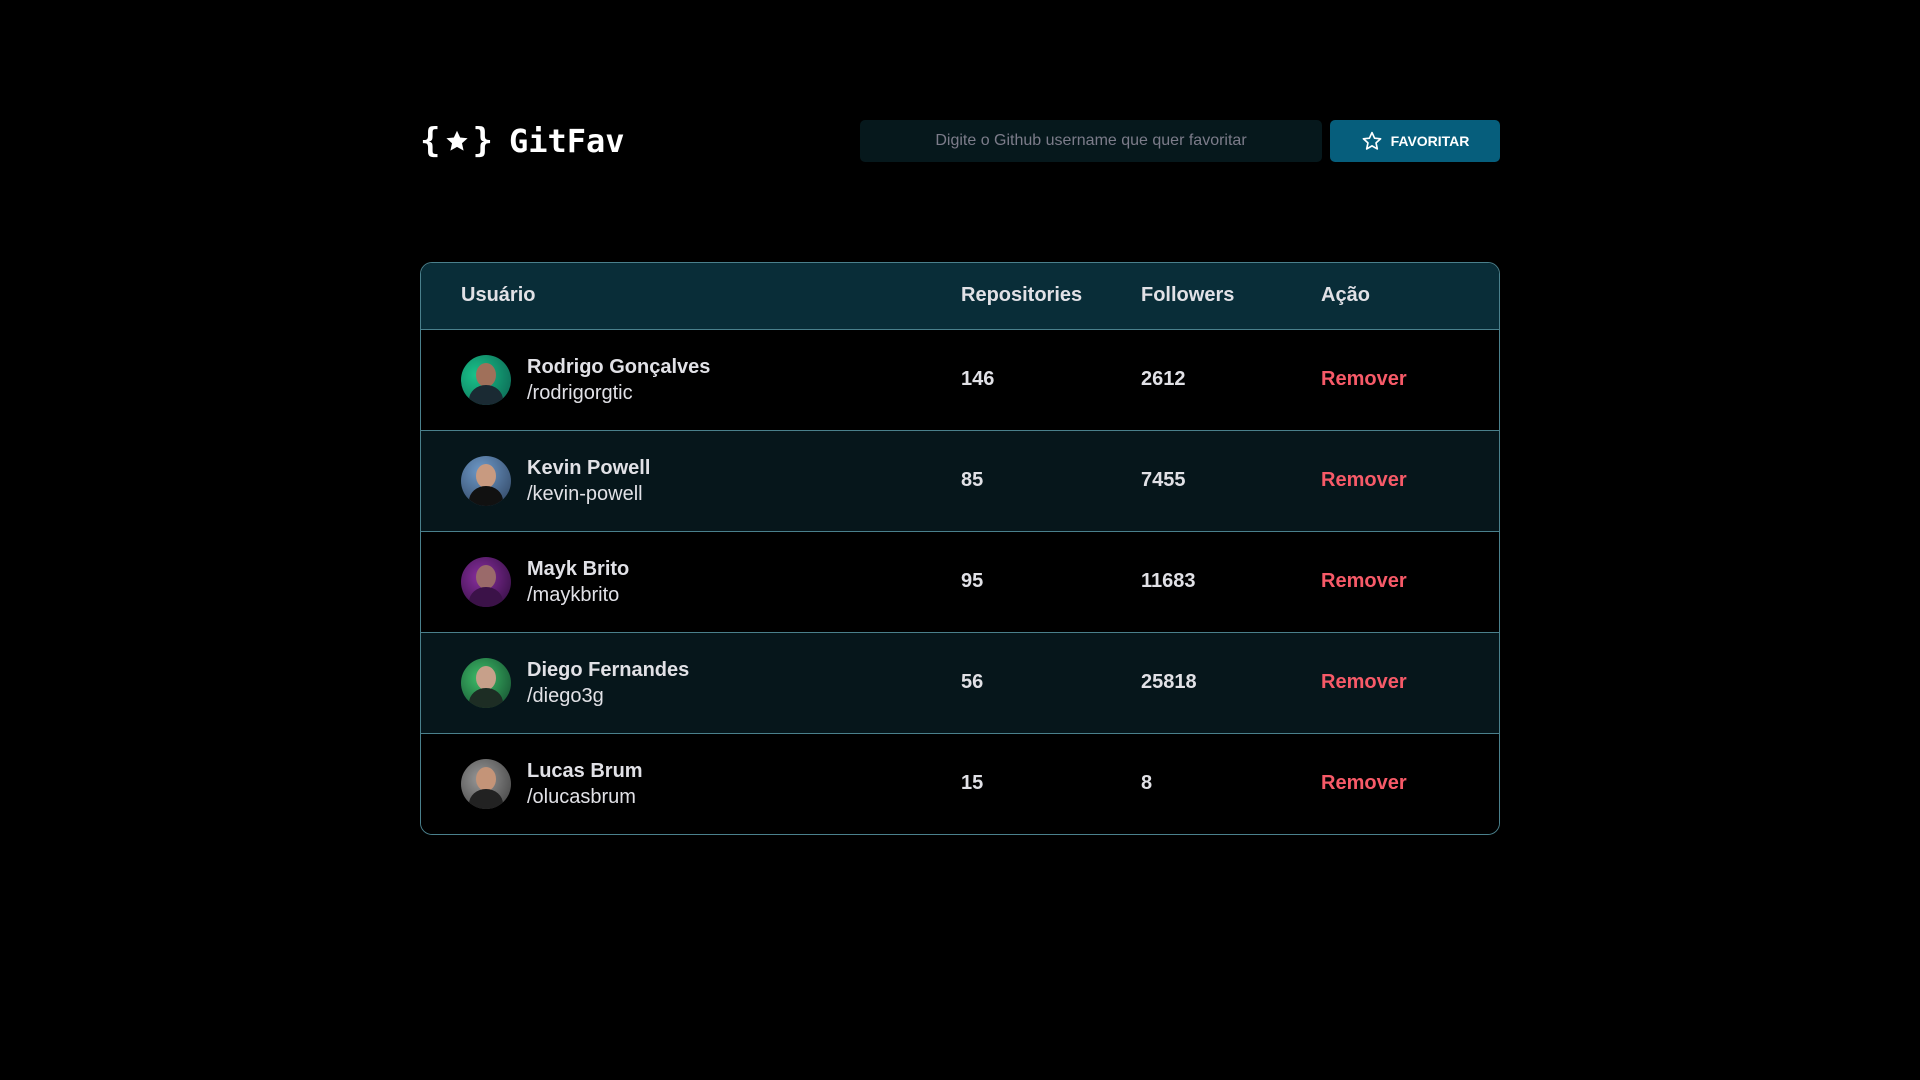 The width and height of the screenshot is (1920, 1080). What do you see at coordinates (578, 568) in the screenshot?
I see `user-name: Mayk Brito` at bounding box center [578, 568].